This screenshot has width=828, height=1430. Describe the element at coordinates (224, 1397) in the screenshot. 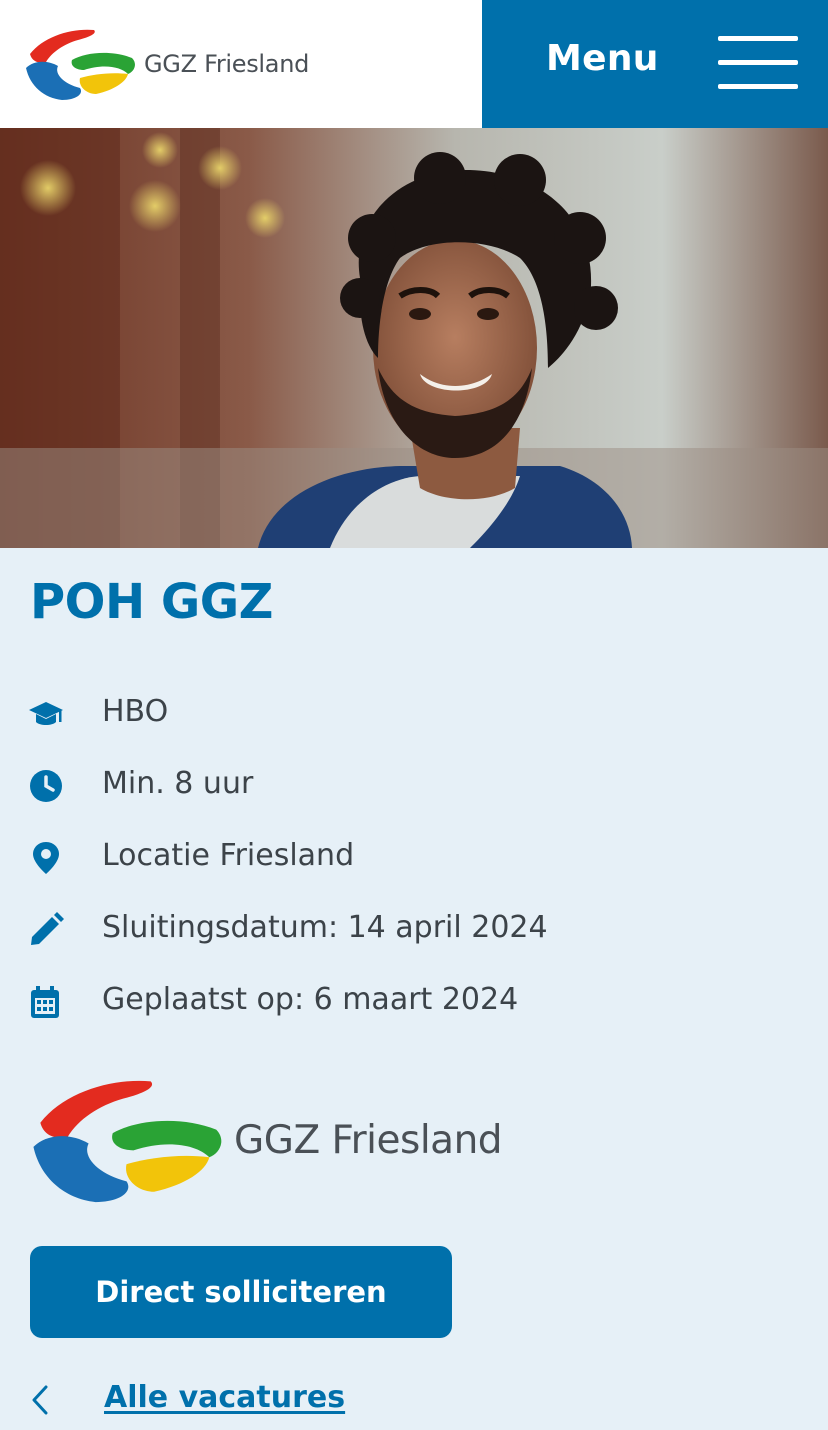

I see `all-vacancies-link: Alle vacatures` at that location.